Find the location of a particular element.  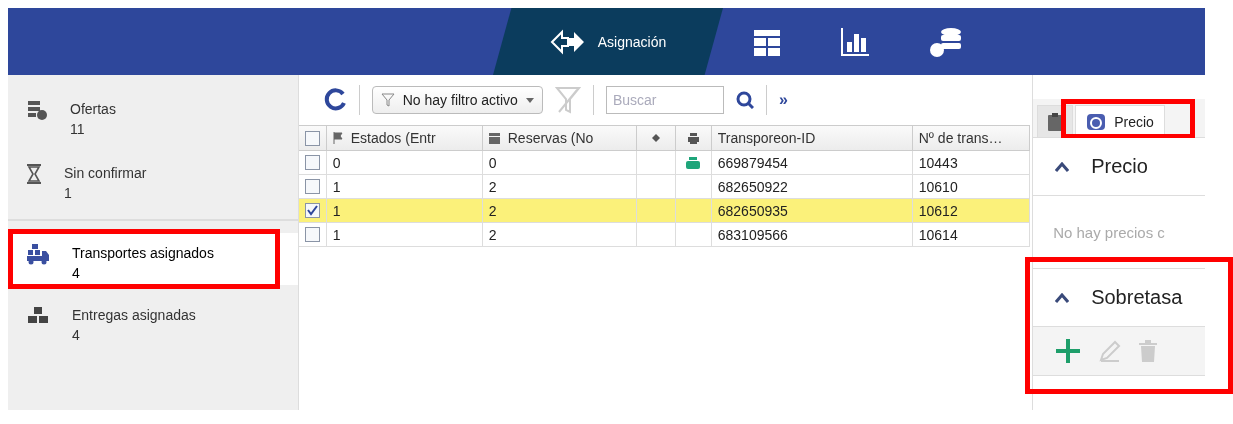

column-header: Estados (Entr is located at coordinates (404, 138).